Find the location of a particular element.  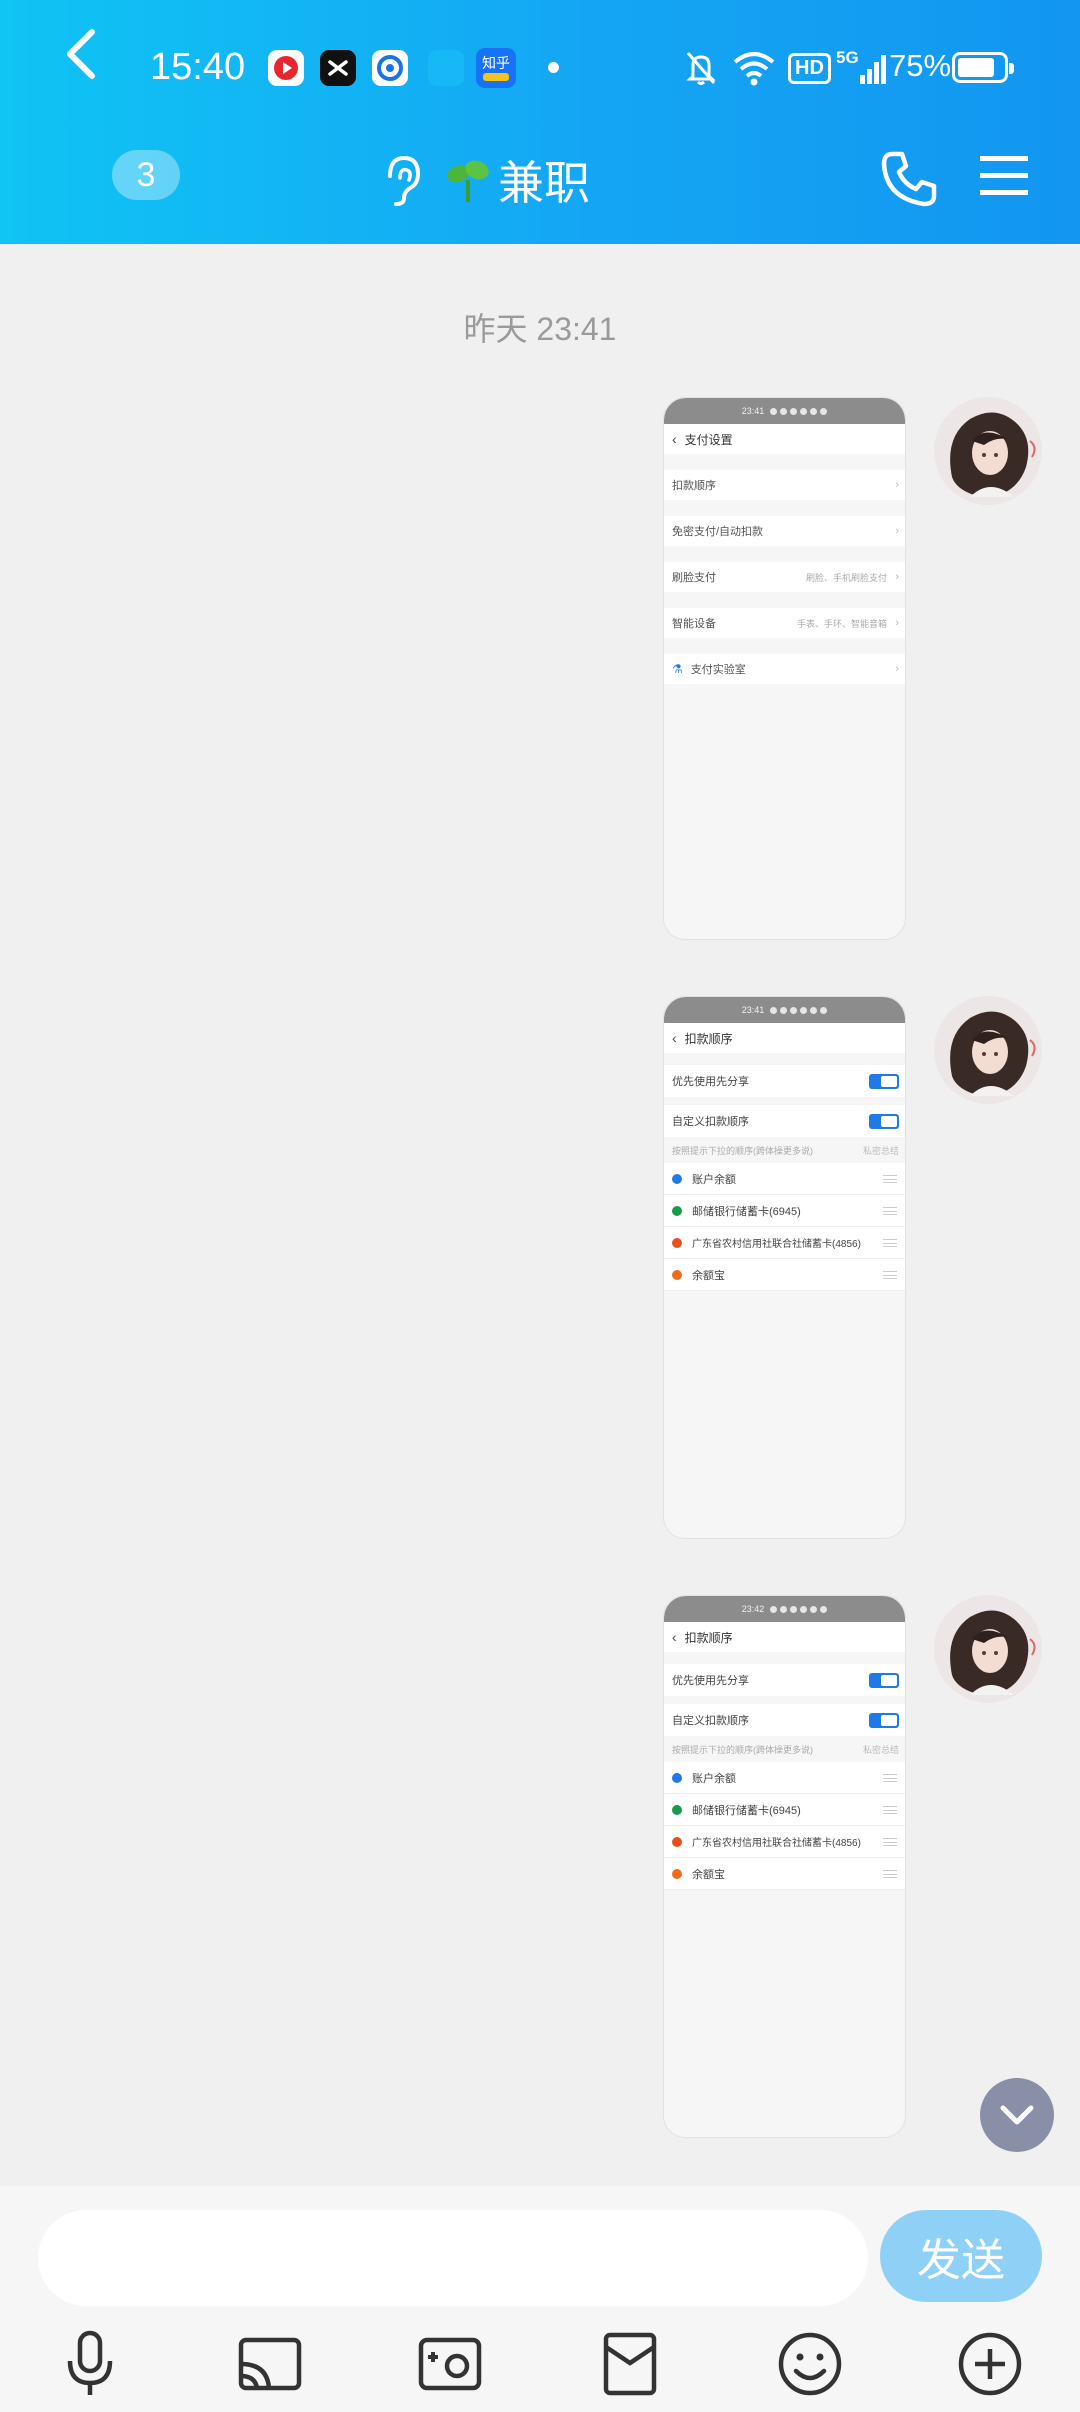

mini-settings-row: ⚗ 支付实验室 › is located at coordinates (784, 669).